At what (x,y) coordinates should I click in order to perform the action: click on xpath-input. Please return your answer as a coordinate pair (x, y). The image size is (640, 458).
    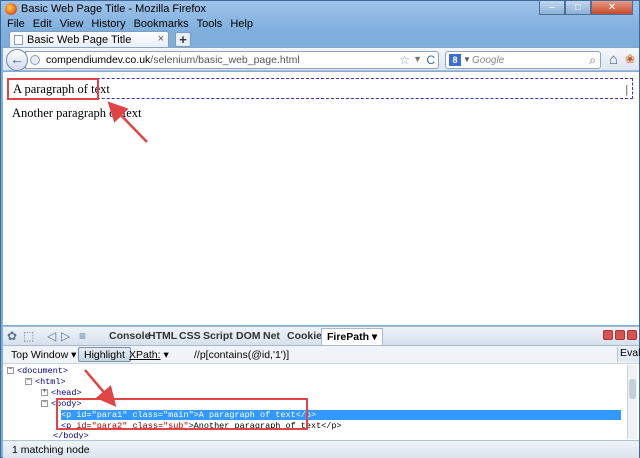
    Looking at the image, I should click on (401, 354).